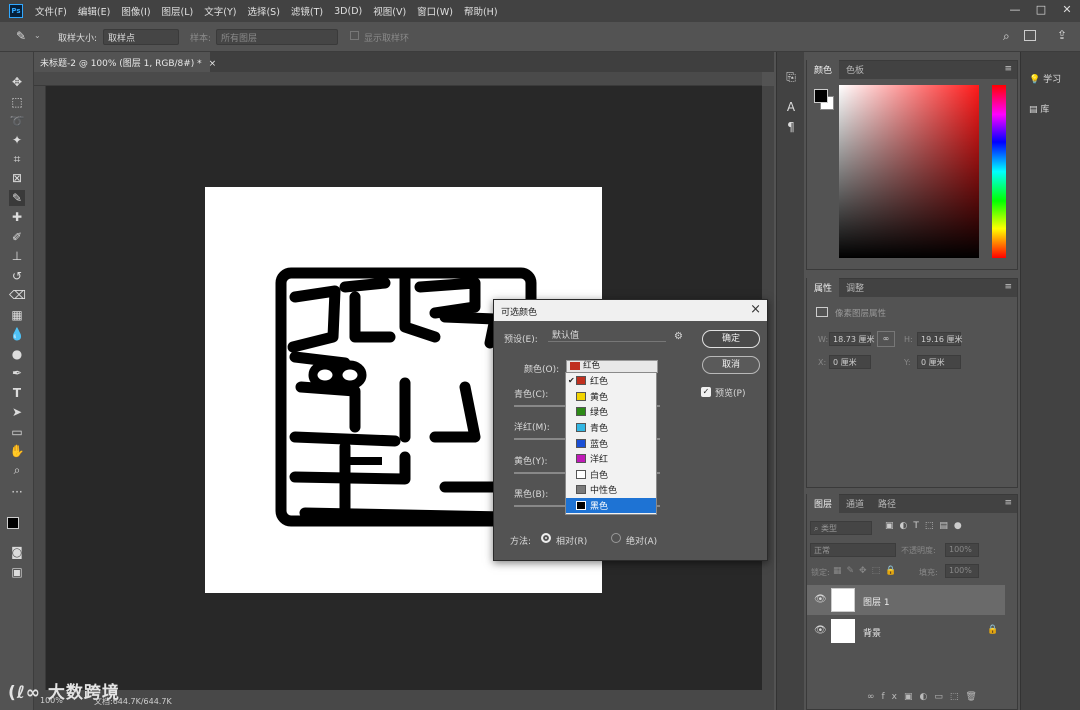  What do you see at coordinates (17, 451) in the screenshot?
I see `hand-tool-icon: ✋` at bounding box center [17, 451].